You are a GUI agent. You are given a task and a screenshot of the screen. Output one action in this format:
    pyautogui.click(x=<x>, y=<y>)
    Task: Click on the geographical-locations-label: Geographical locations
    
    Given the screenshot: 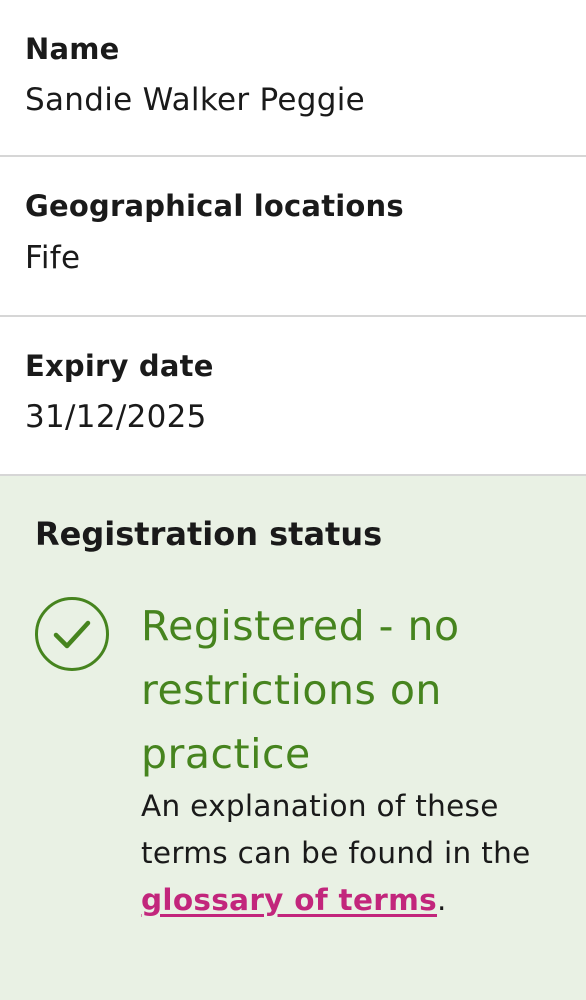 What is the action you would take?
    pyautogui.click(x=214, y=206)
    